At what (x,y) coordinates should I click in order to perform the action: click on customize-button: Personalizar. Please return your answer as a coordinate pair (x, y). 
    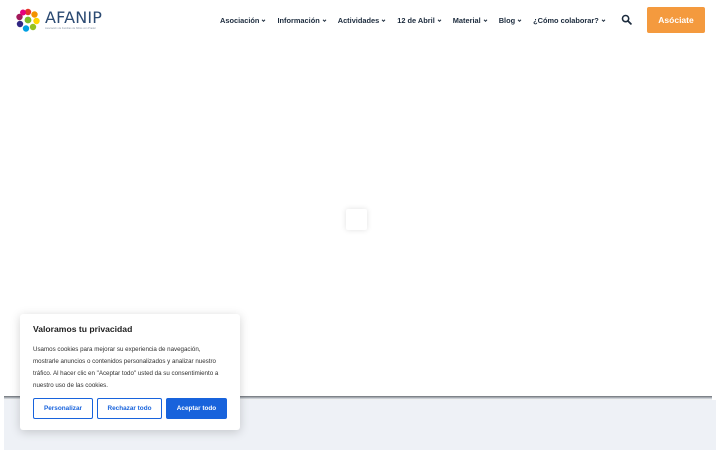
    Looking at the image, I should click on (63, 408).